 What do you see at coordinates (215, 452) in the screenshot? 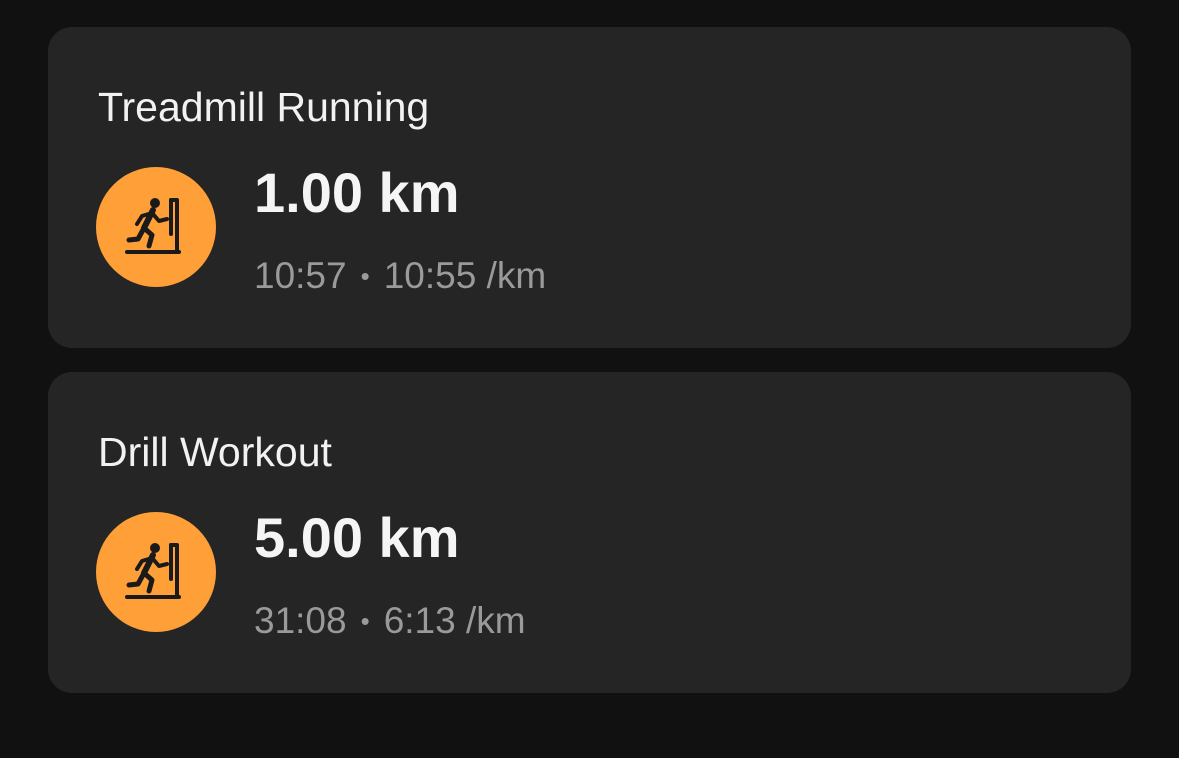
I see `workout-title: Drill Workout` at bounding box center [215, 452].